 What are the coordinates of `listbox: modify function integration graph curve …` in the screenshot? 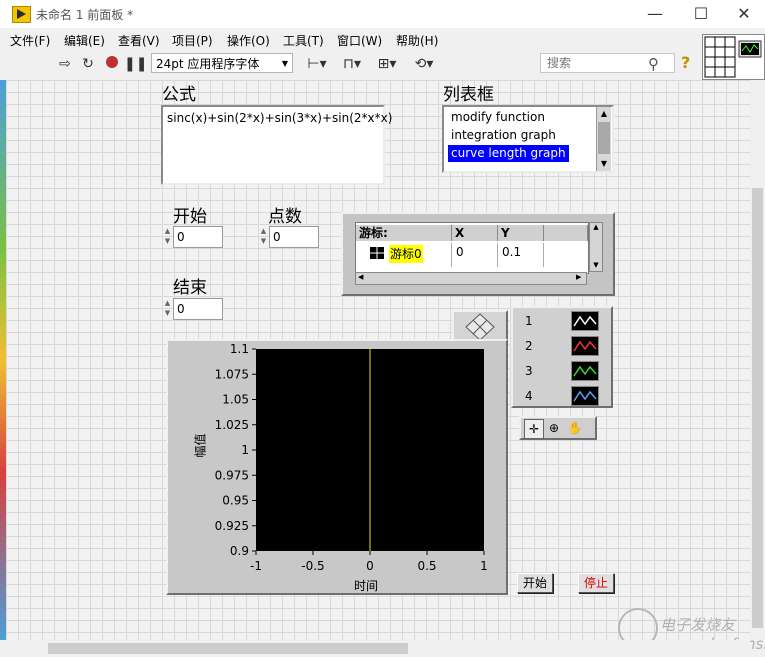 It's located at (528, 139).